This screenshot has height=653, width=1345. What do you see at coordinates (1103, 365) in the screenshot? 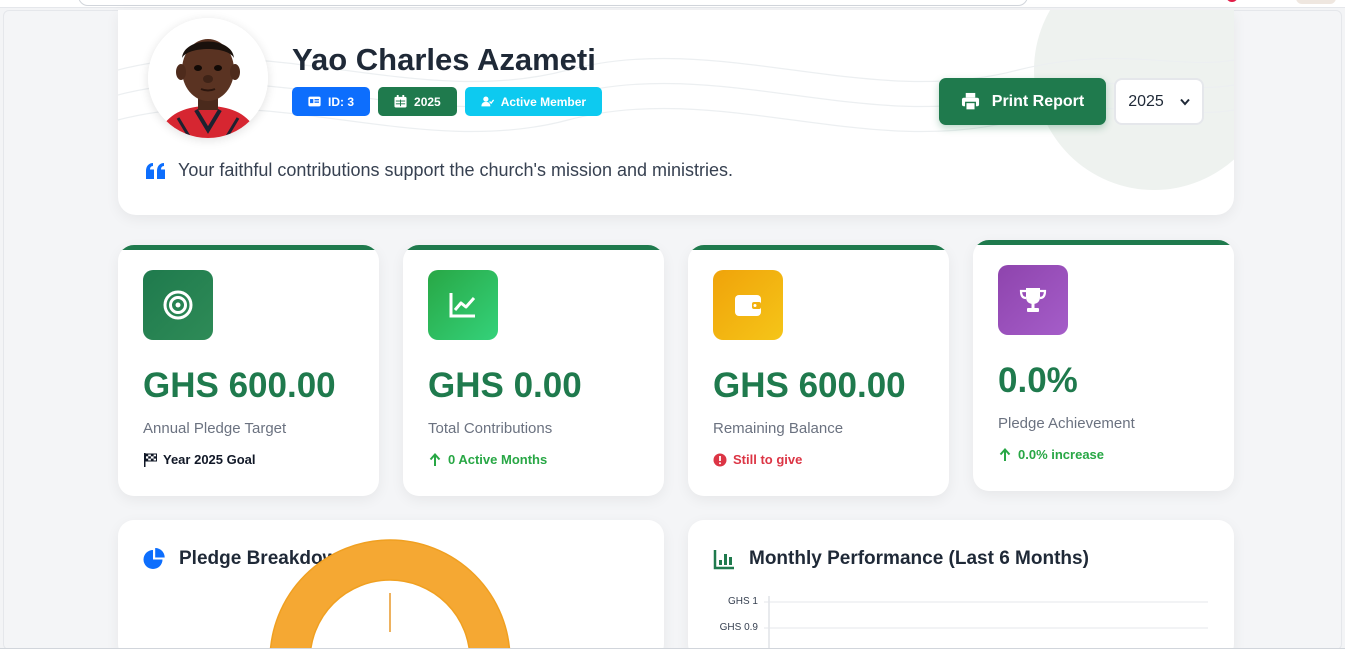
I see `pledge-achievement-card: 0.0% Pledge Achievement 0.0% increase` at bounding box center [1103, 365].